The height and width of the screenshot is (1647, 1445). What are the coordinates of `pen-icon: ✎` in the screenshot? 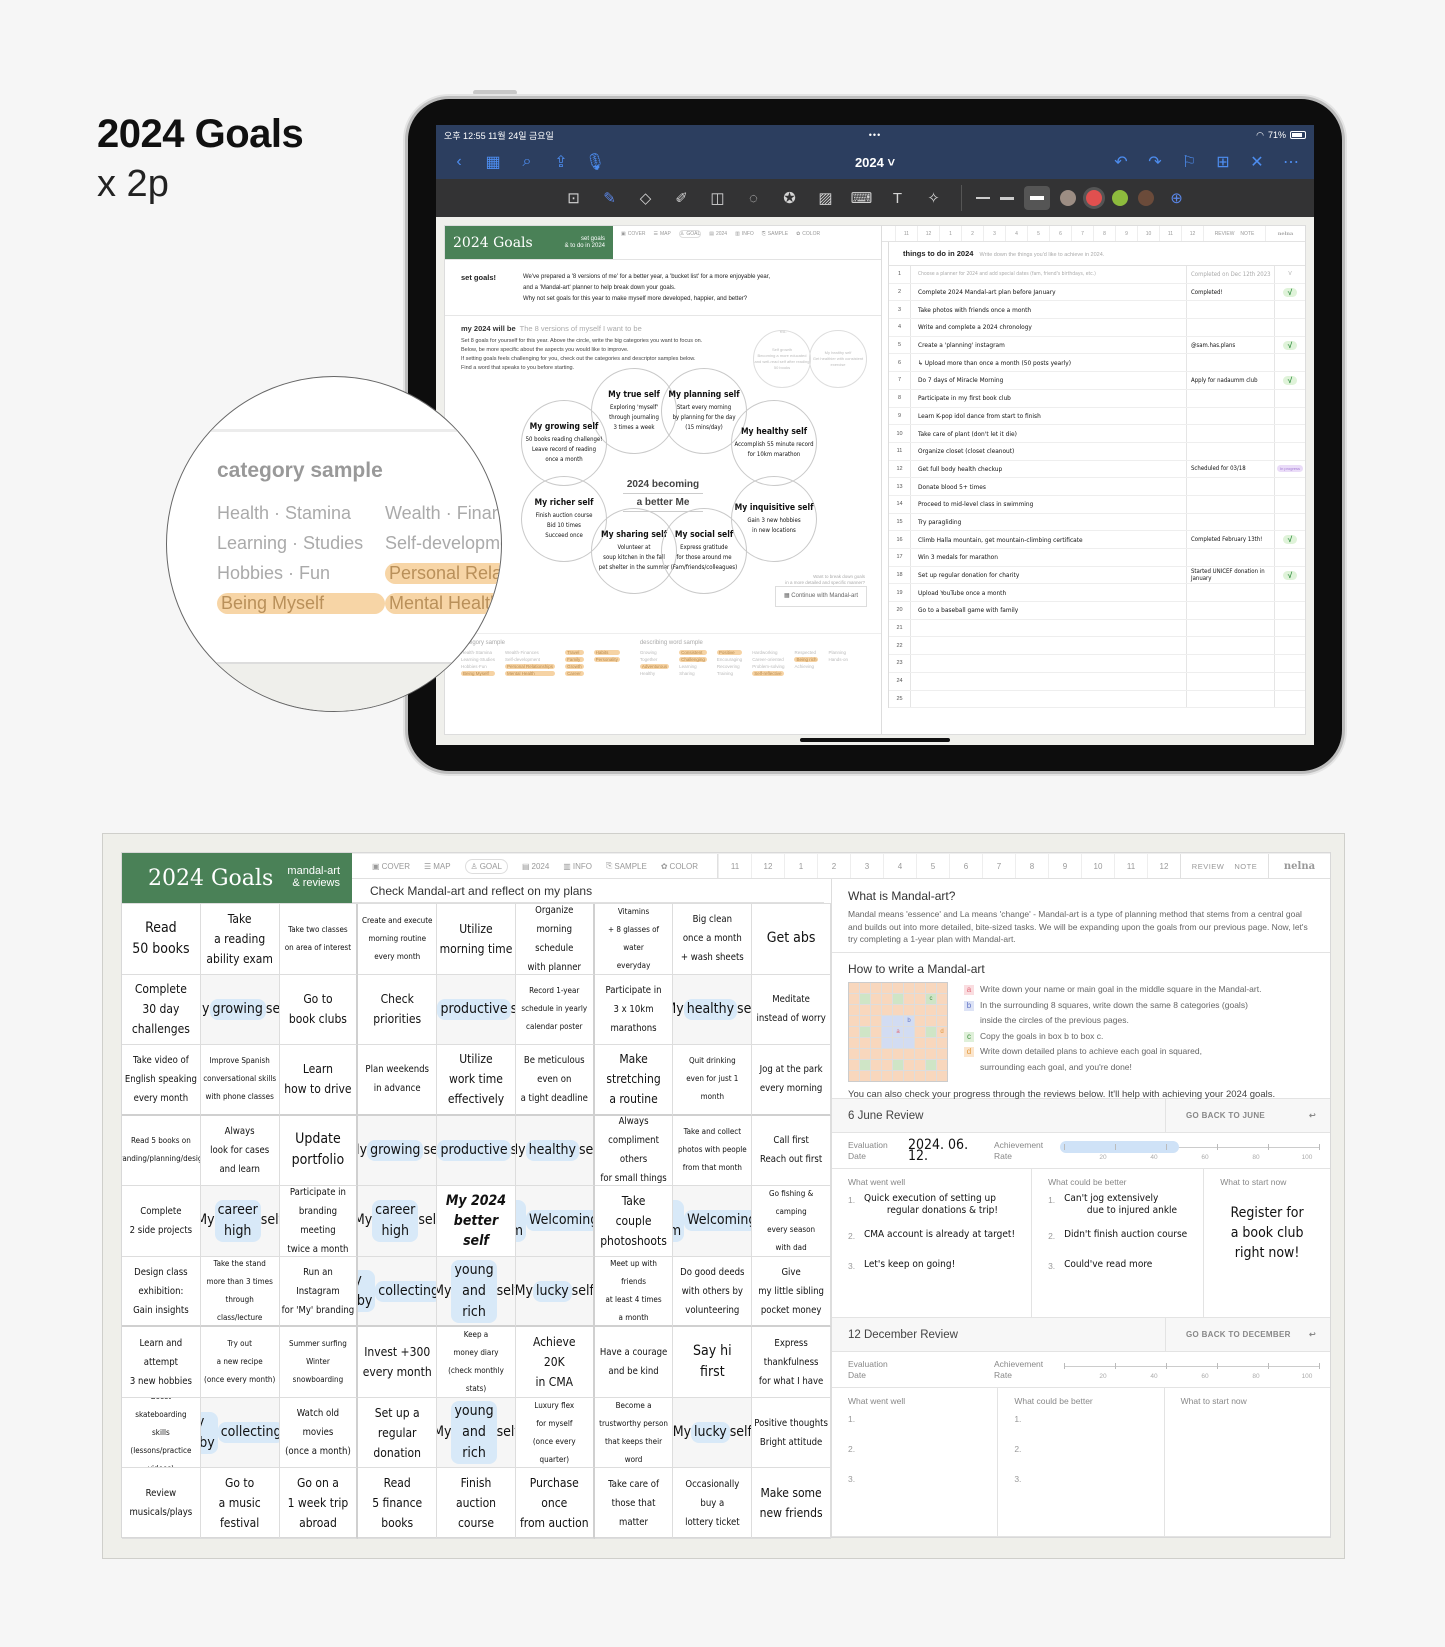 It's located at (610, 198).